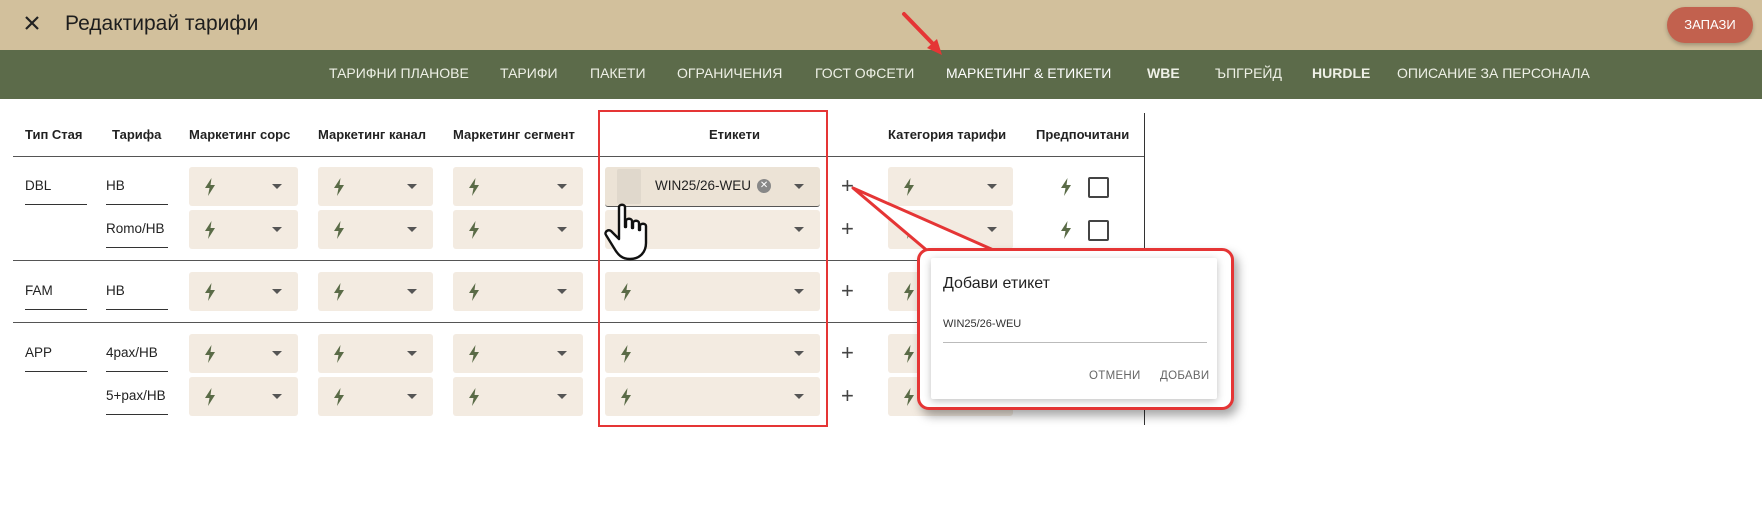 The height and width of the screenshot is (515, 1762). What do you see at coordinates (135, 228) in the screenshot?
I see `rate-cell: Romo/HB` at bounding box center [135, 228].